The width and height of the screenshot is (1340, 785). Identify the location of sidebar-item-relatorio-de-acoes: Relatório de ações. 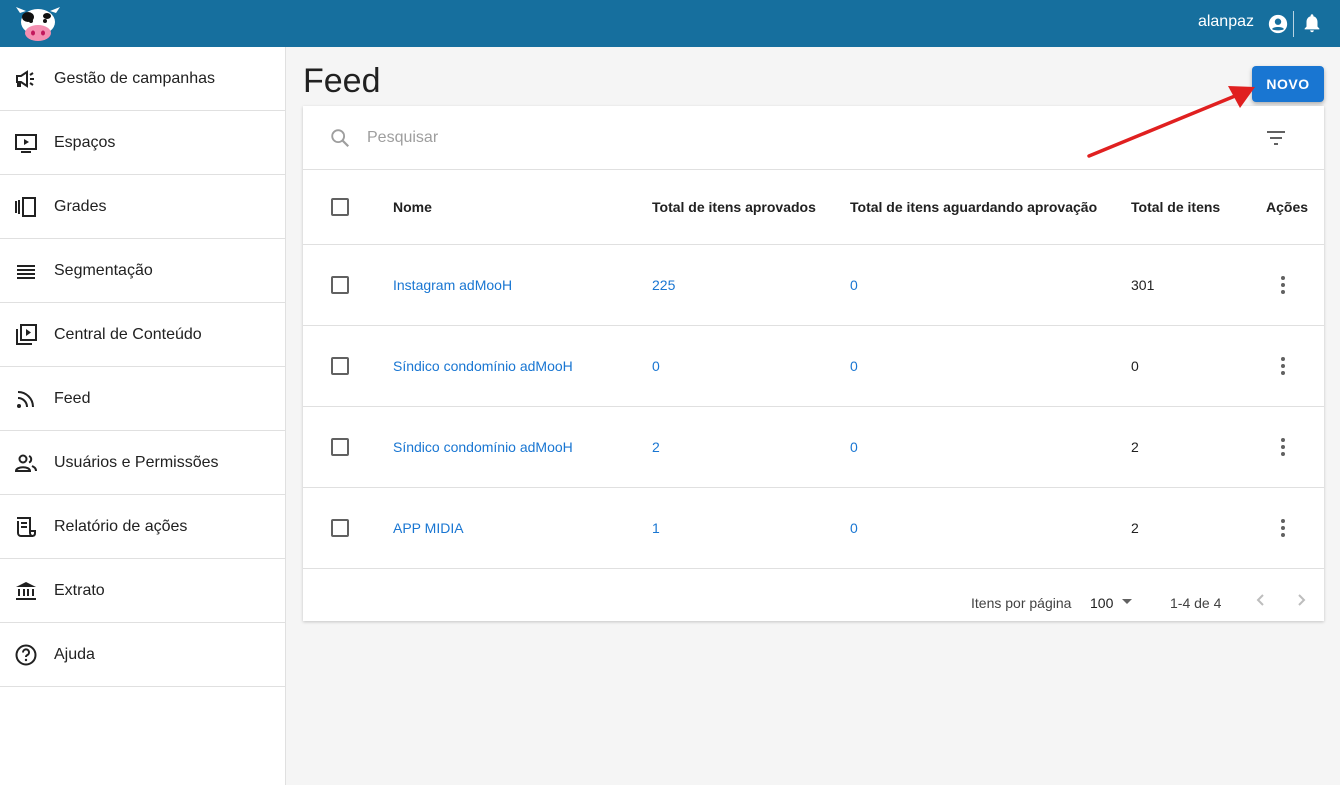
(142, 527).